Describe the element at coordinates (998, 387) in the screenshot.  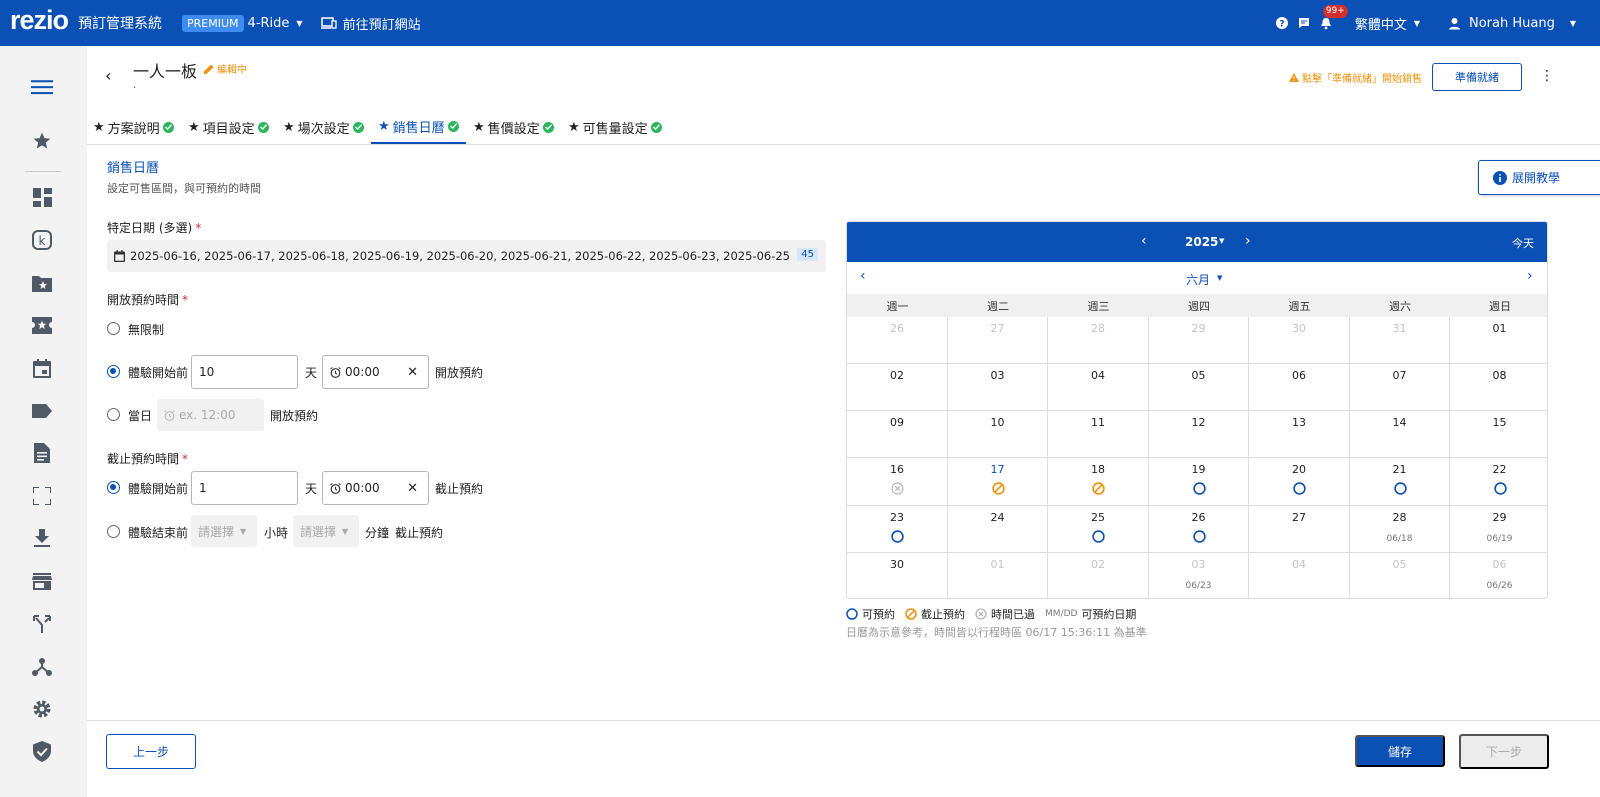
I see `calendar-day-cell: 03` at that location.